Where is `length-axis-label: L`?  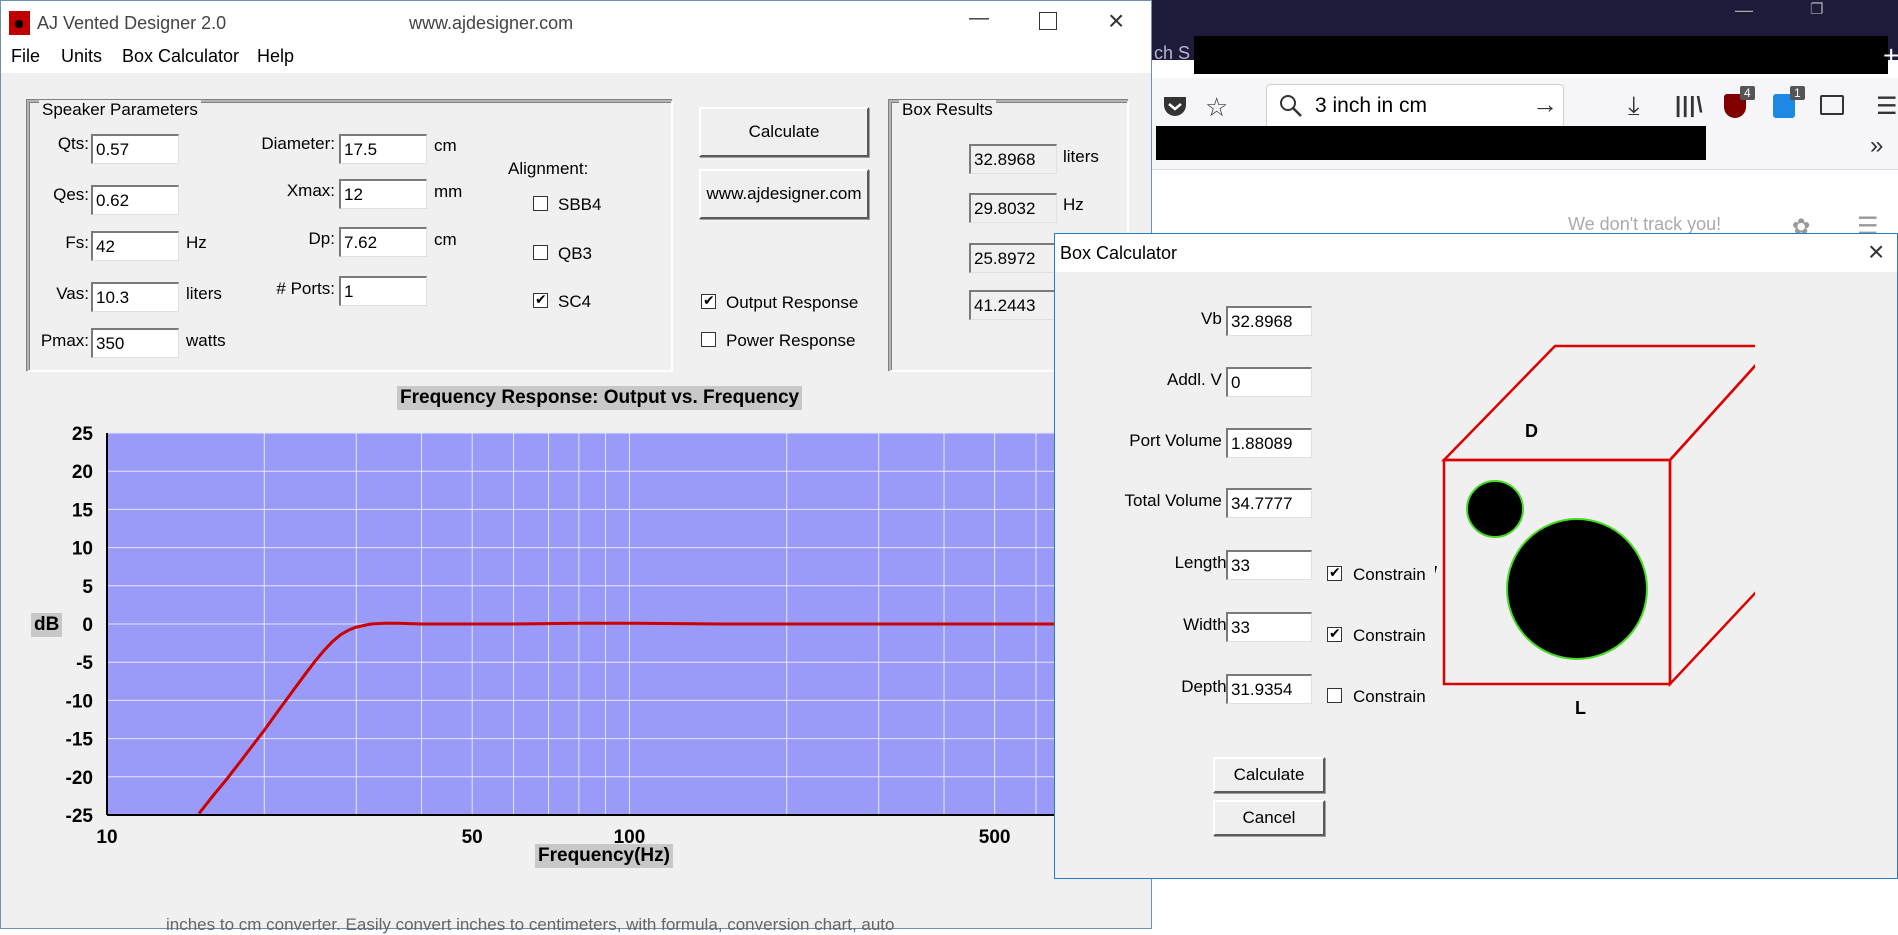
length-axis-label: L is located at coordinates (1580, 708).